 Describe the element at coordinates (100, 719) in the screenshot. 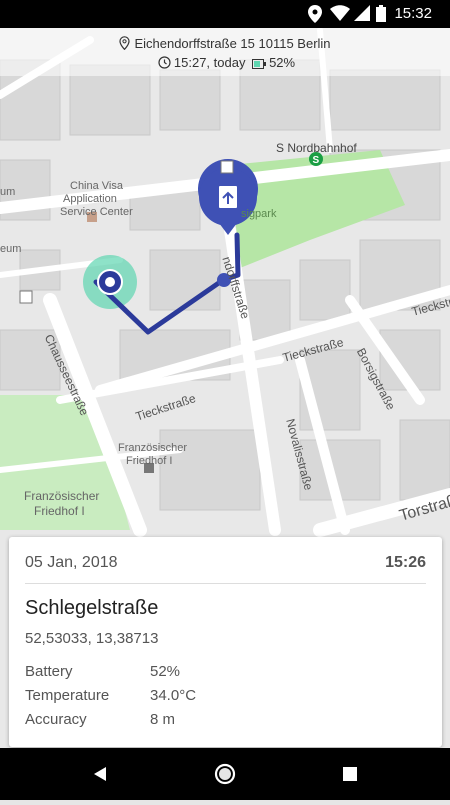

I see `detail-row-accuracy: Accuracy 8 m` at that location.